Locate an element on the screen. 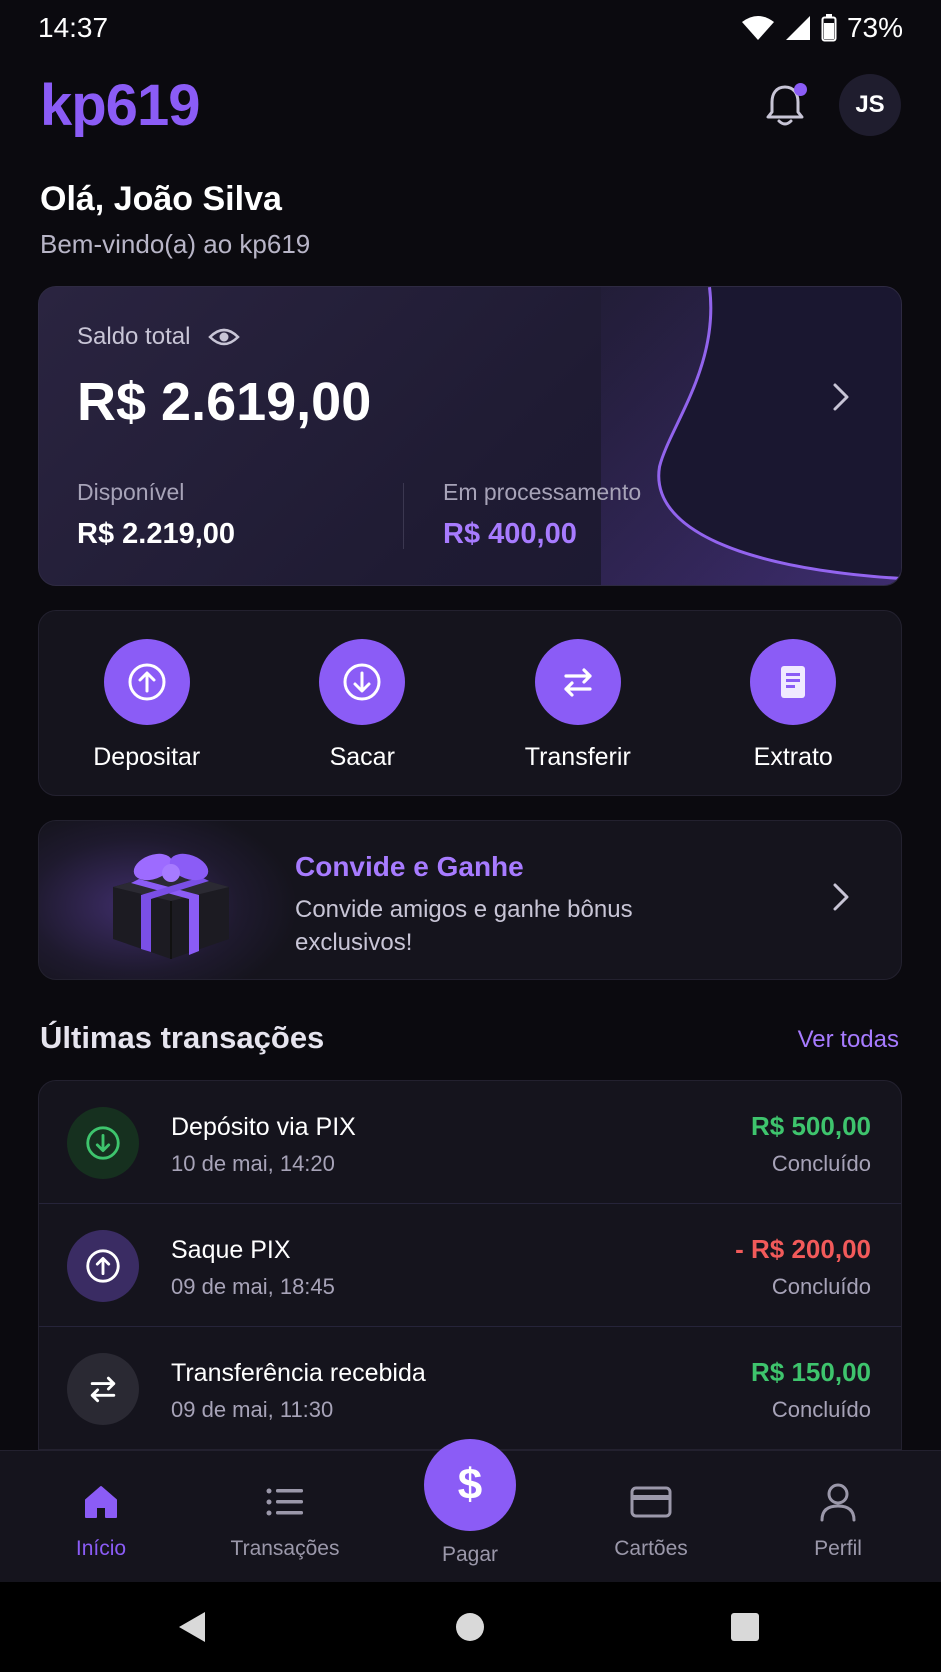 Image resolution: width=941 pixels, height=1672 pixels. card-icon is located at coordinates (651, 1502).